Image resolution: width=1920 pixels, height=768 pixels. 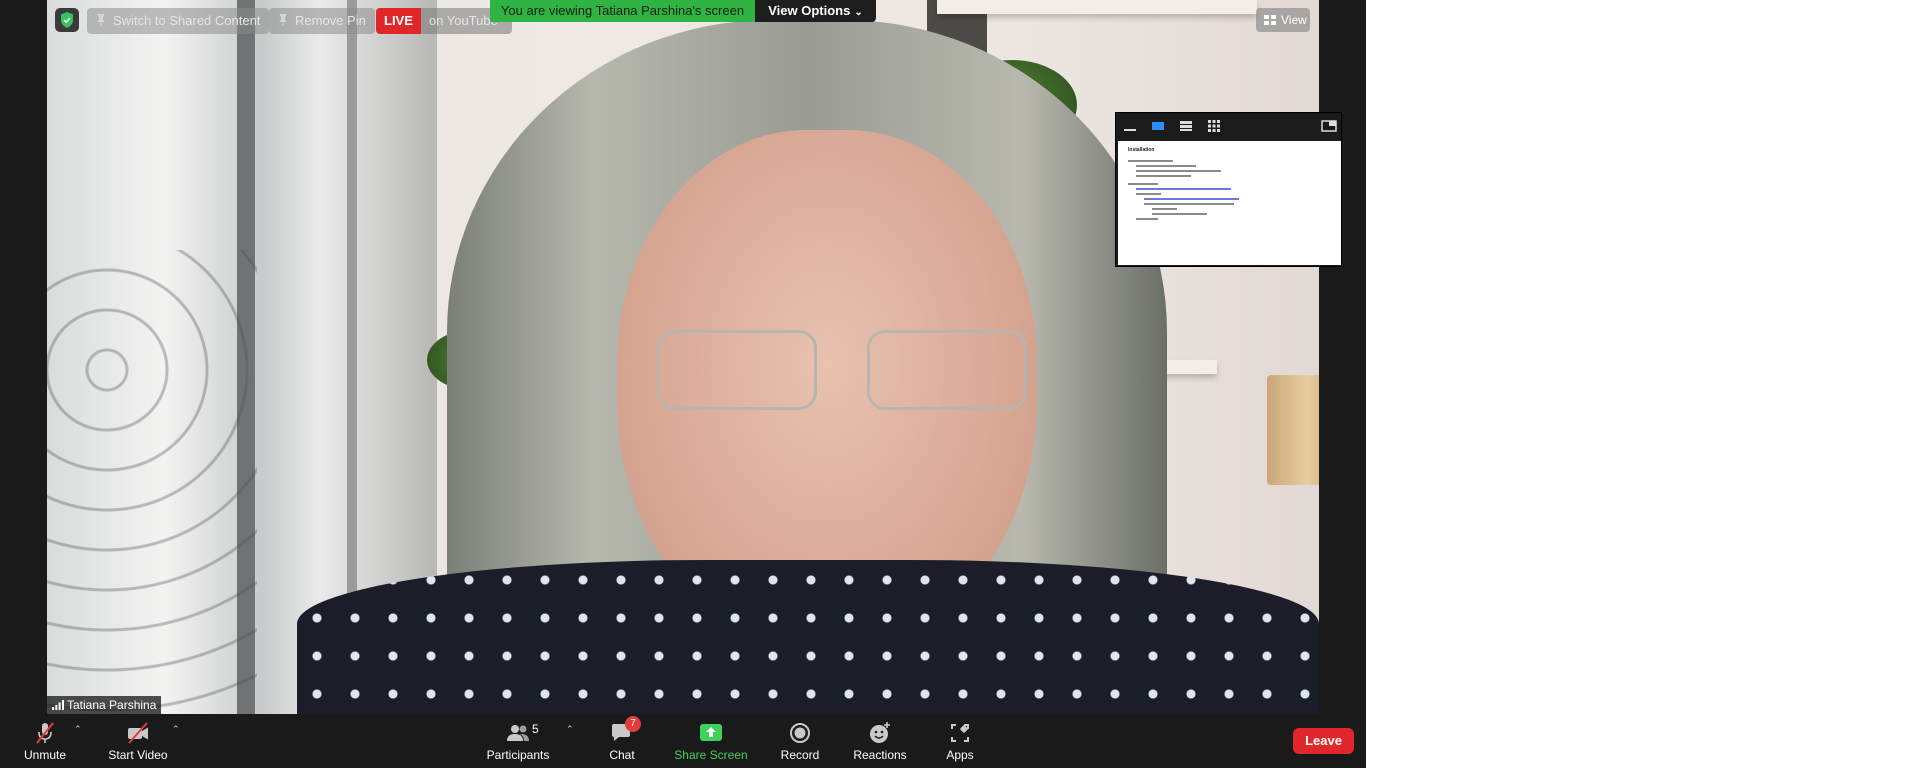 I want to click on video-options-caret-icon: ⌃, so click(x=176, y=729).